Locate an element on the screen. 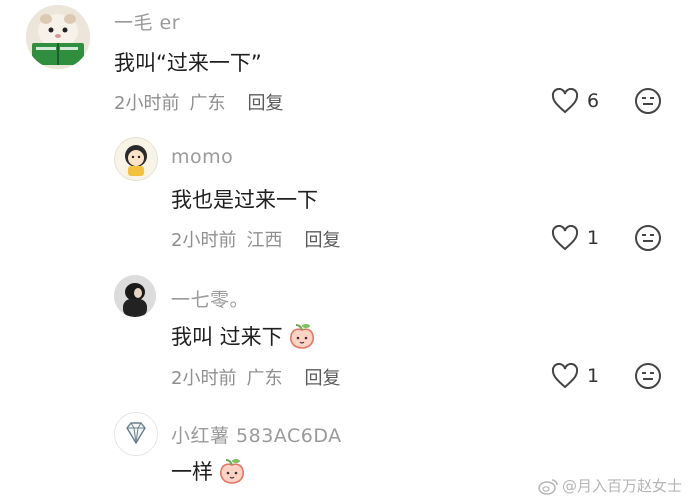 The image size is (690, 500). comment-text: 我叫 过来下 is located at coordinates (227, 337).